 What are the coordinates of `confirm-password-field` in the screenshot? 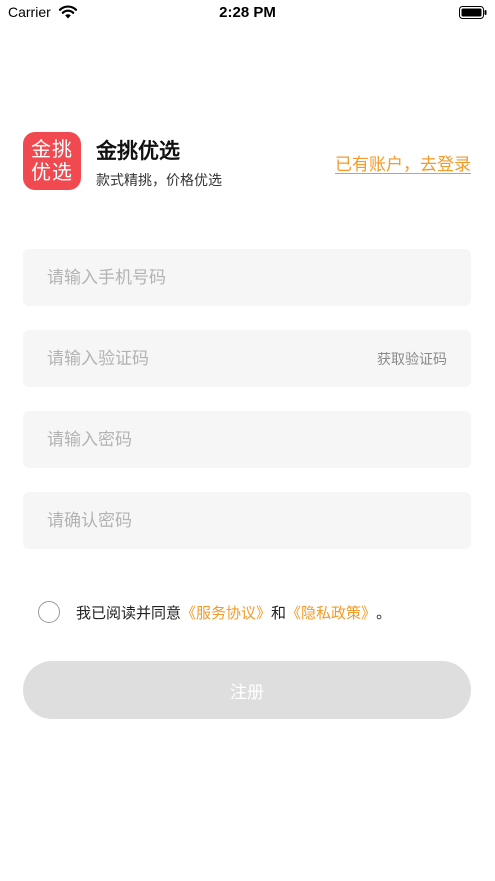 It's located at (247, 520).